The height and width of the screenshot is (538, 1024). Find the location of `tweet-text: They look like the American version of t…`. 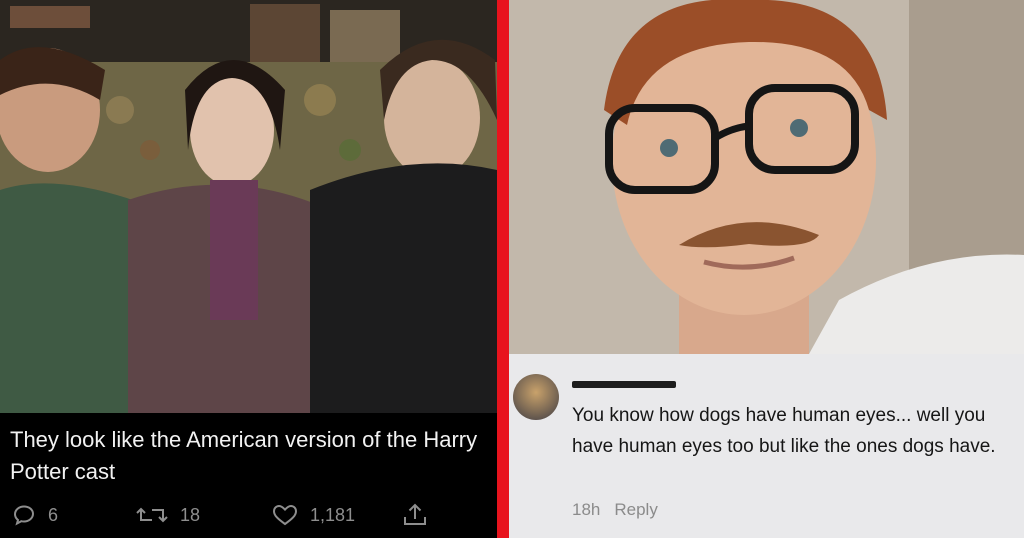

tweet-text: They look like the American version of t… is located at coordinates (244, 455).